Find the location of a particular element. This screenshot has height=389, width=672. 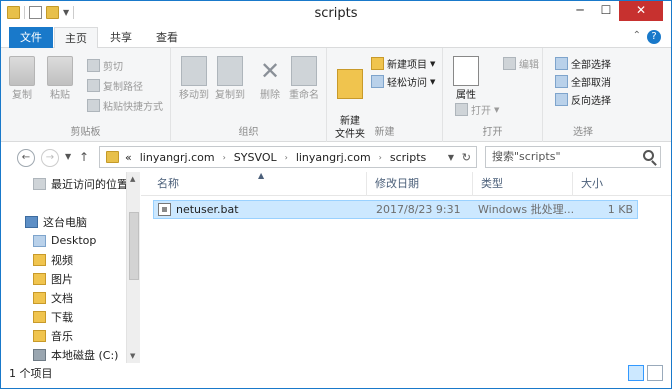

column-headers: ▲ 名称 修改日期 类型 大小 is located at coordinates (406, 183).